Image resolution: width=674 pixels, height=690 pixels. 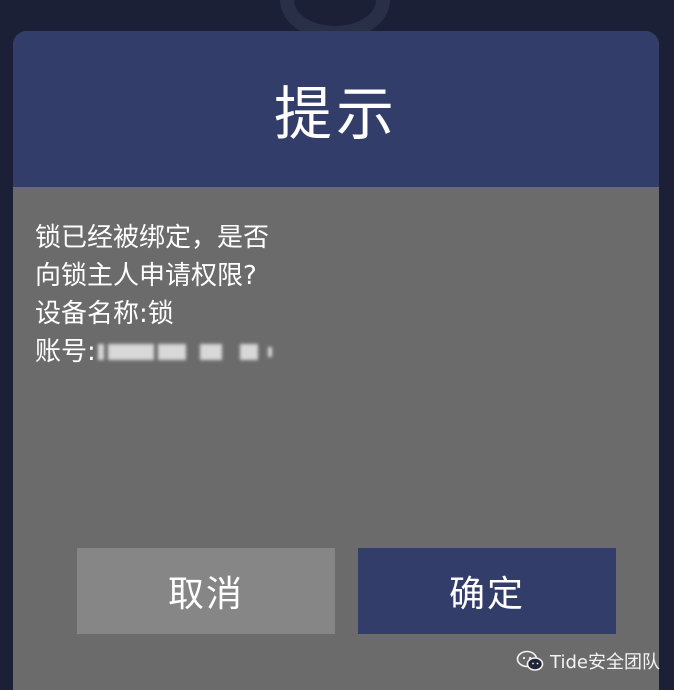 What do you see at coordinates (146, 276) in the screenshot?
I see `message-line: 向锁主人申请权限?` at bounding box center [146, 276].